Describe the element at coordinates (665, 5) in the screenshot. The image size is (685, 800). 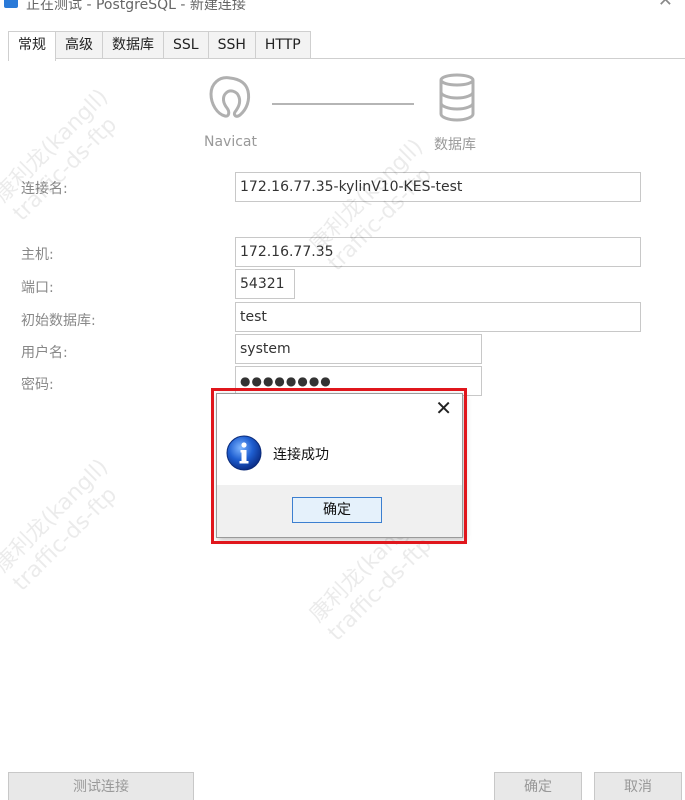
I see `window-close-icon: ✕` at that location.